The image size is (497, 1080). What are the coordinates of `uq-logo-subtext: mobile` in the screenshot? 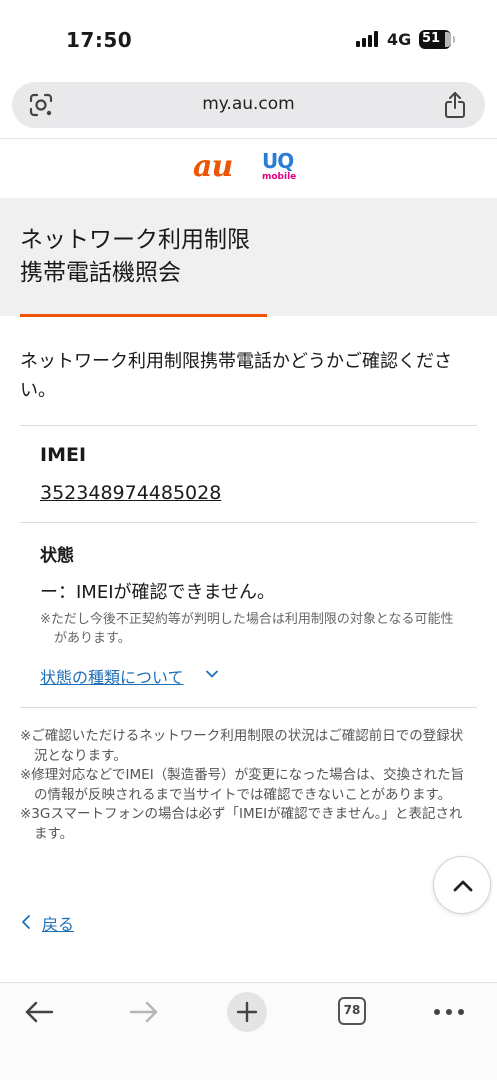 It's located at (279, 177).